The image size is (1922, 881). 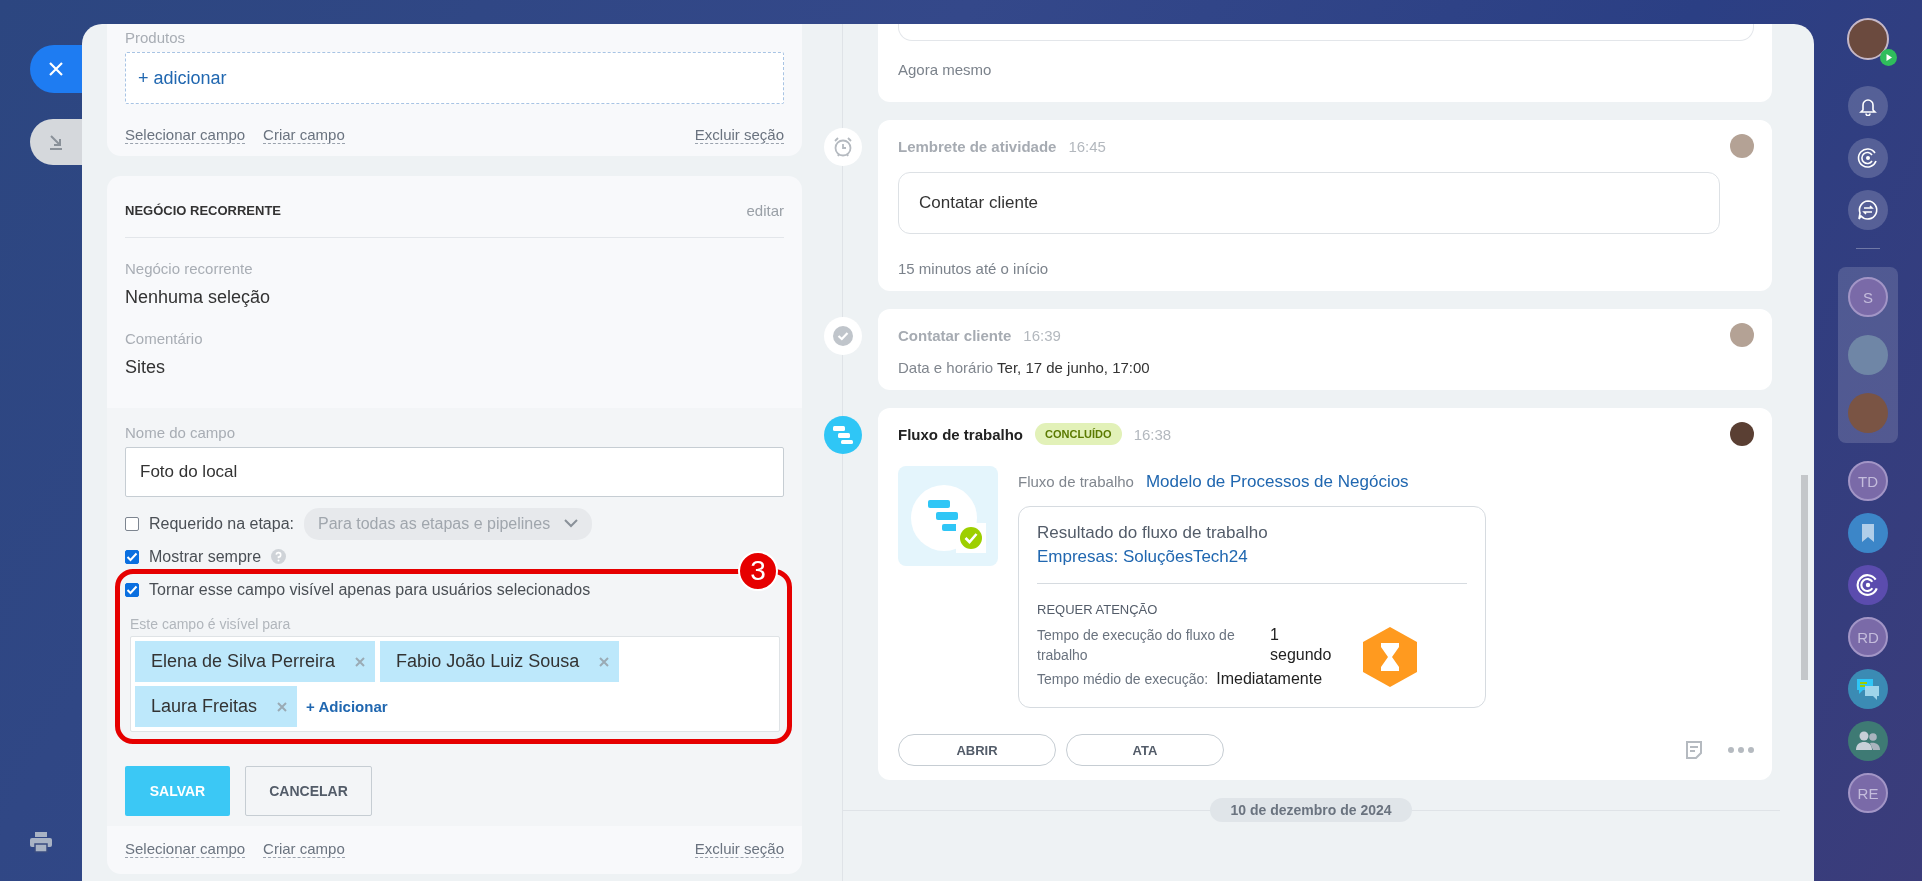 I want to click on outline-button: ATA, so click(x=1145, y=750).